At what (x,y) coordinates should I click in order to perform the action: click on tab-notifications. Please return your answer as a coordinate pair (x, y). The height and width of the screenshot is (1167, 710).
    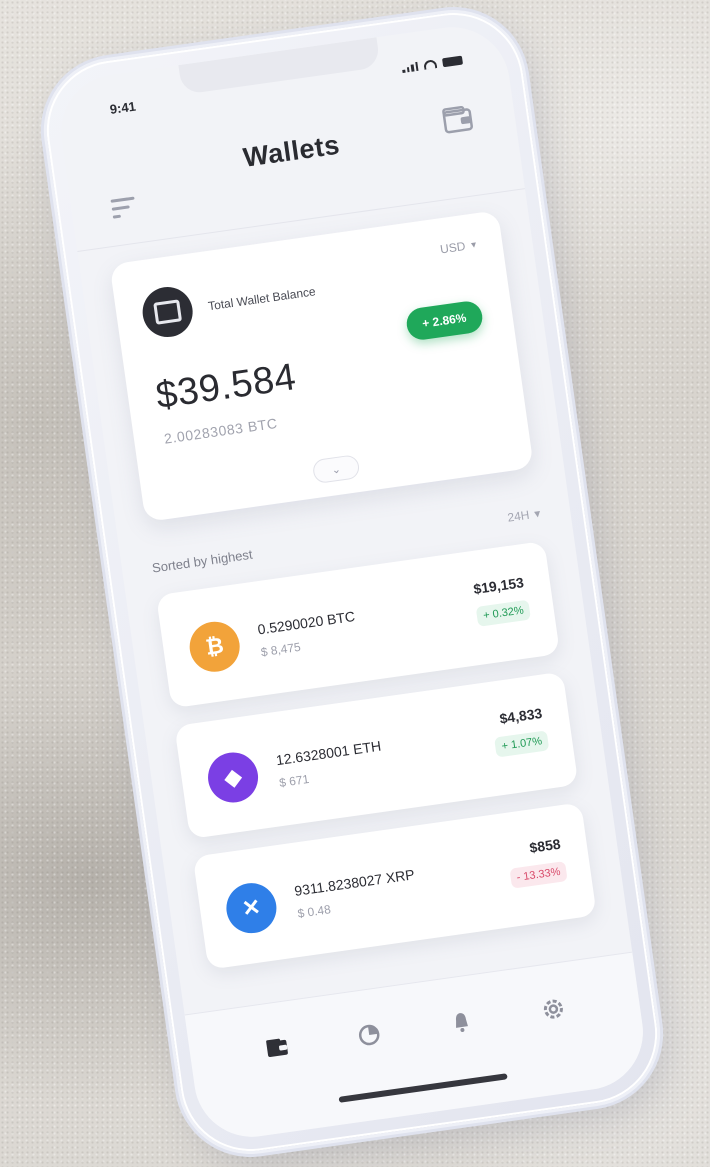
    Looking at the image, I should click on (461, 1022).